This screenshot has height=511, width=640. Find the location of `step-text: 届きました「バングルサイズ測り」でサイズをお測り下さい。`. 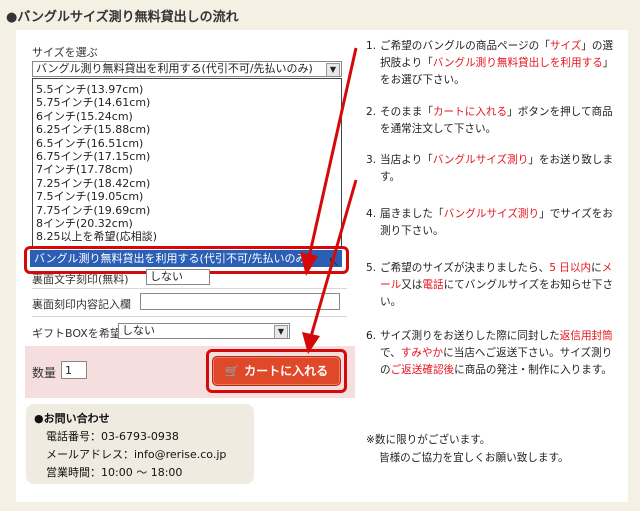

step-text: 届きました「バングルサイズ測り」でサイズをお測り下さい。 is located at coordinates (496, 222).